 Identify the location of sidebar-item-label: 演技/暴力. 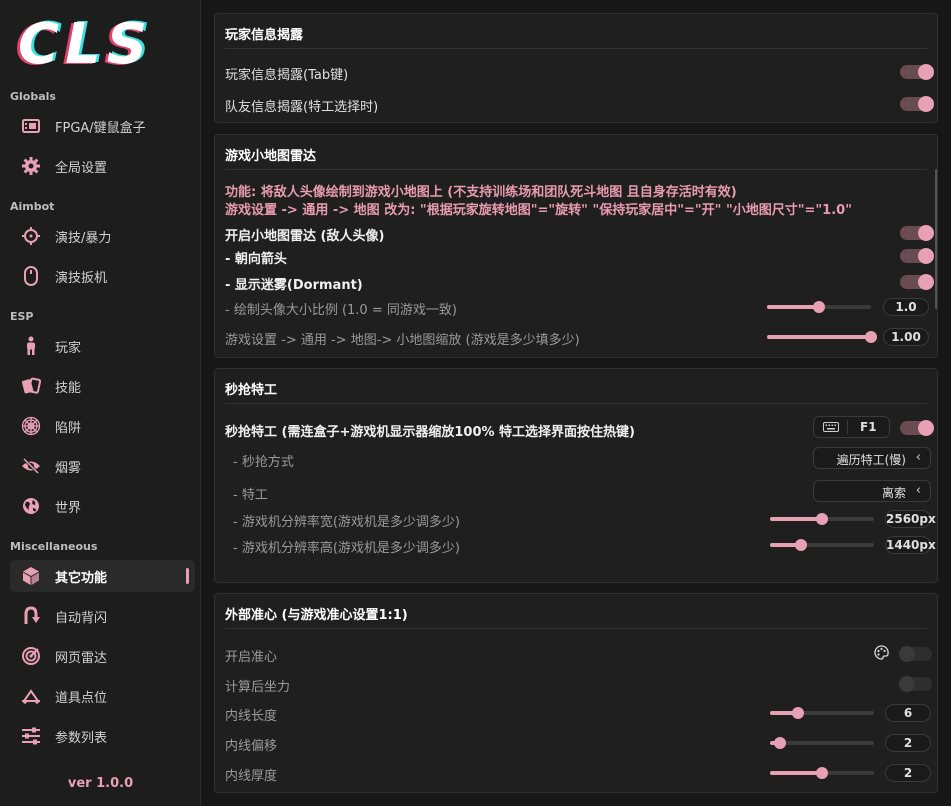
(83, 238).